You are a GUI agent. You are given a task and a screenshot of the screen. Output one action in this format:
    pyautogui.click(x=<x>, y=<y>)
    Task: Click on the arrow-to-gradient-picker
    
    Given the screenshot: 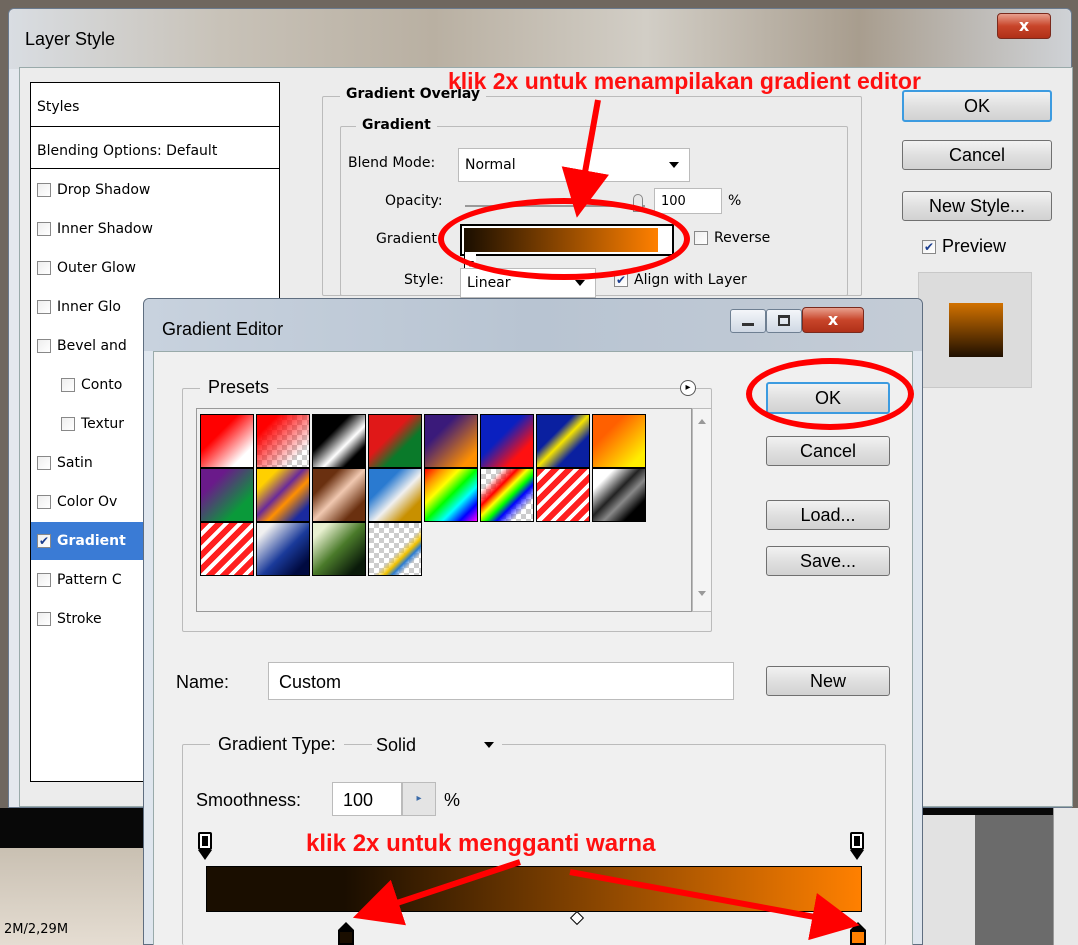 What is the action you would take?
    pyautogui.click(x=585, y=158)
    